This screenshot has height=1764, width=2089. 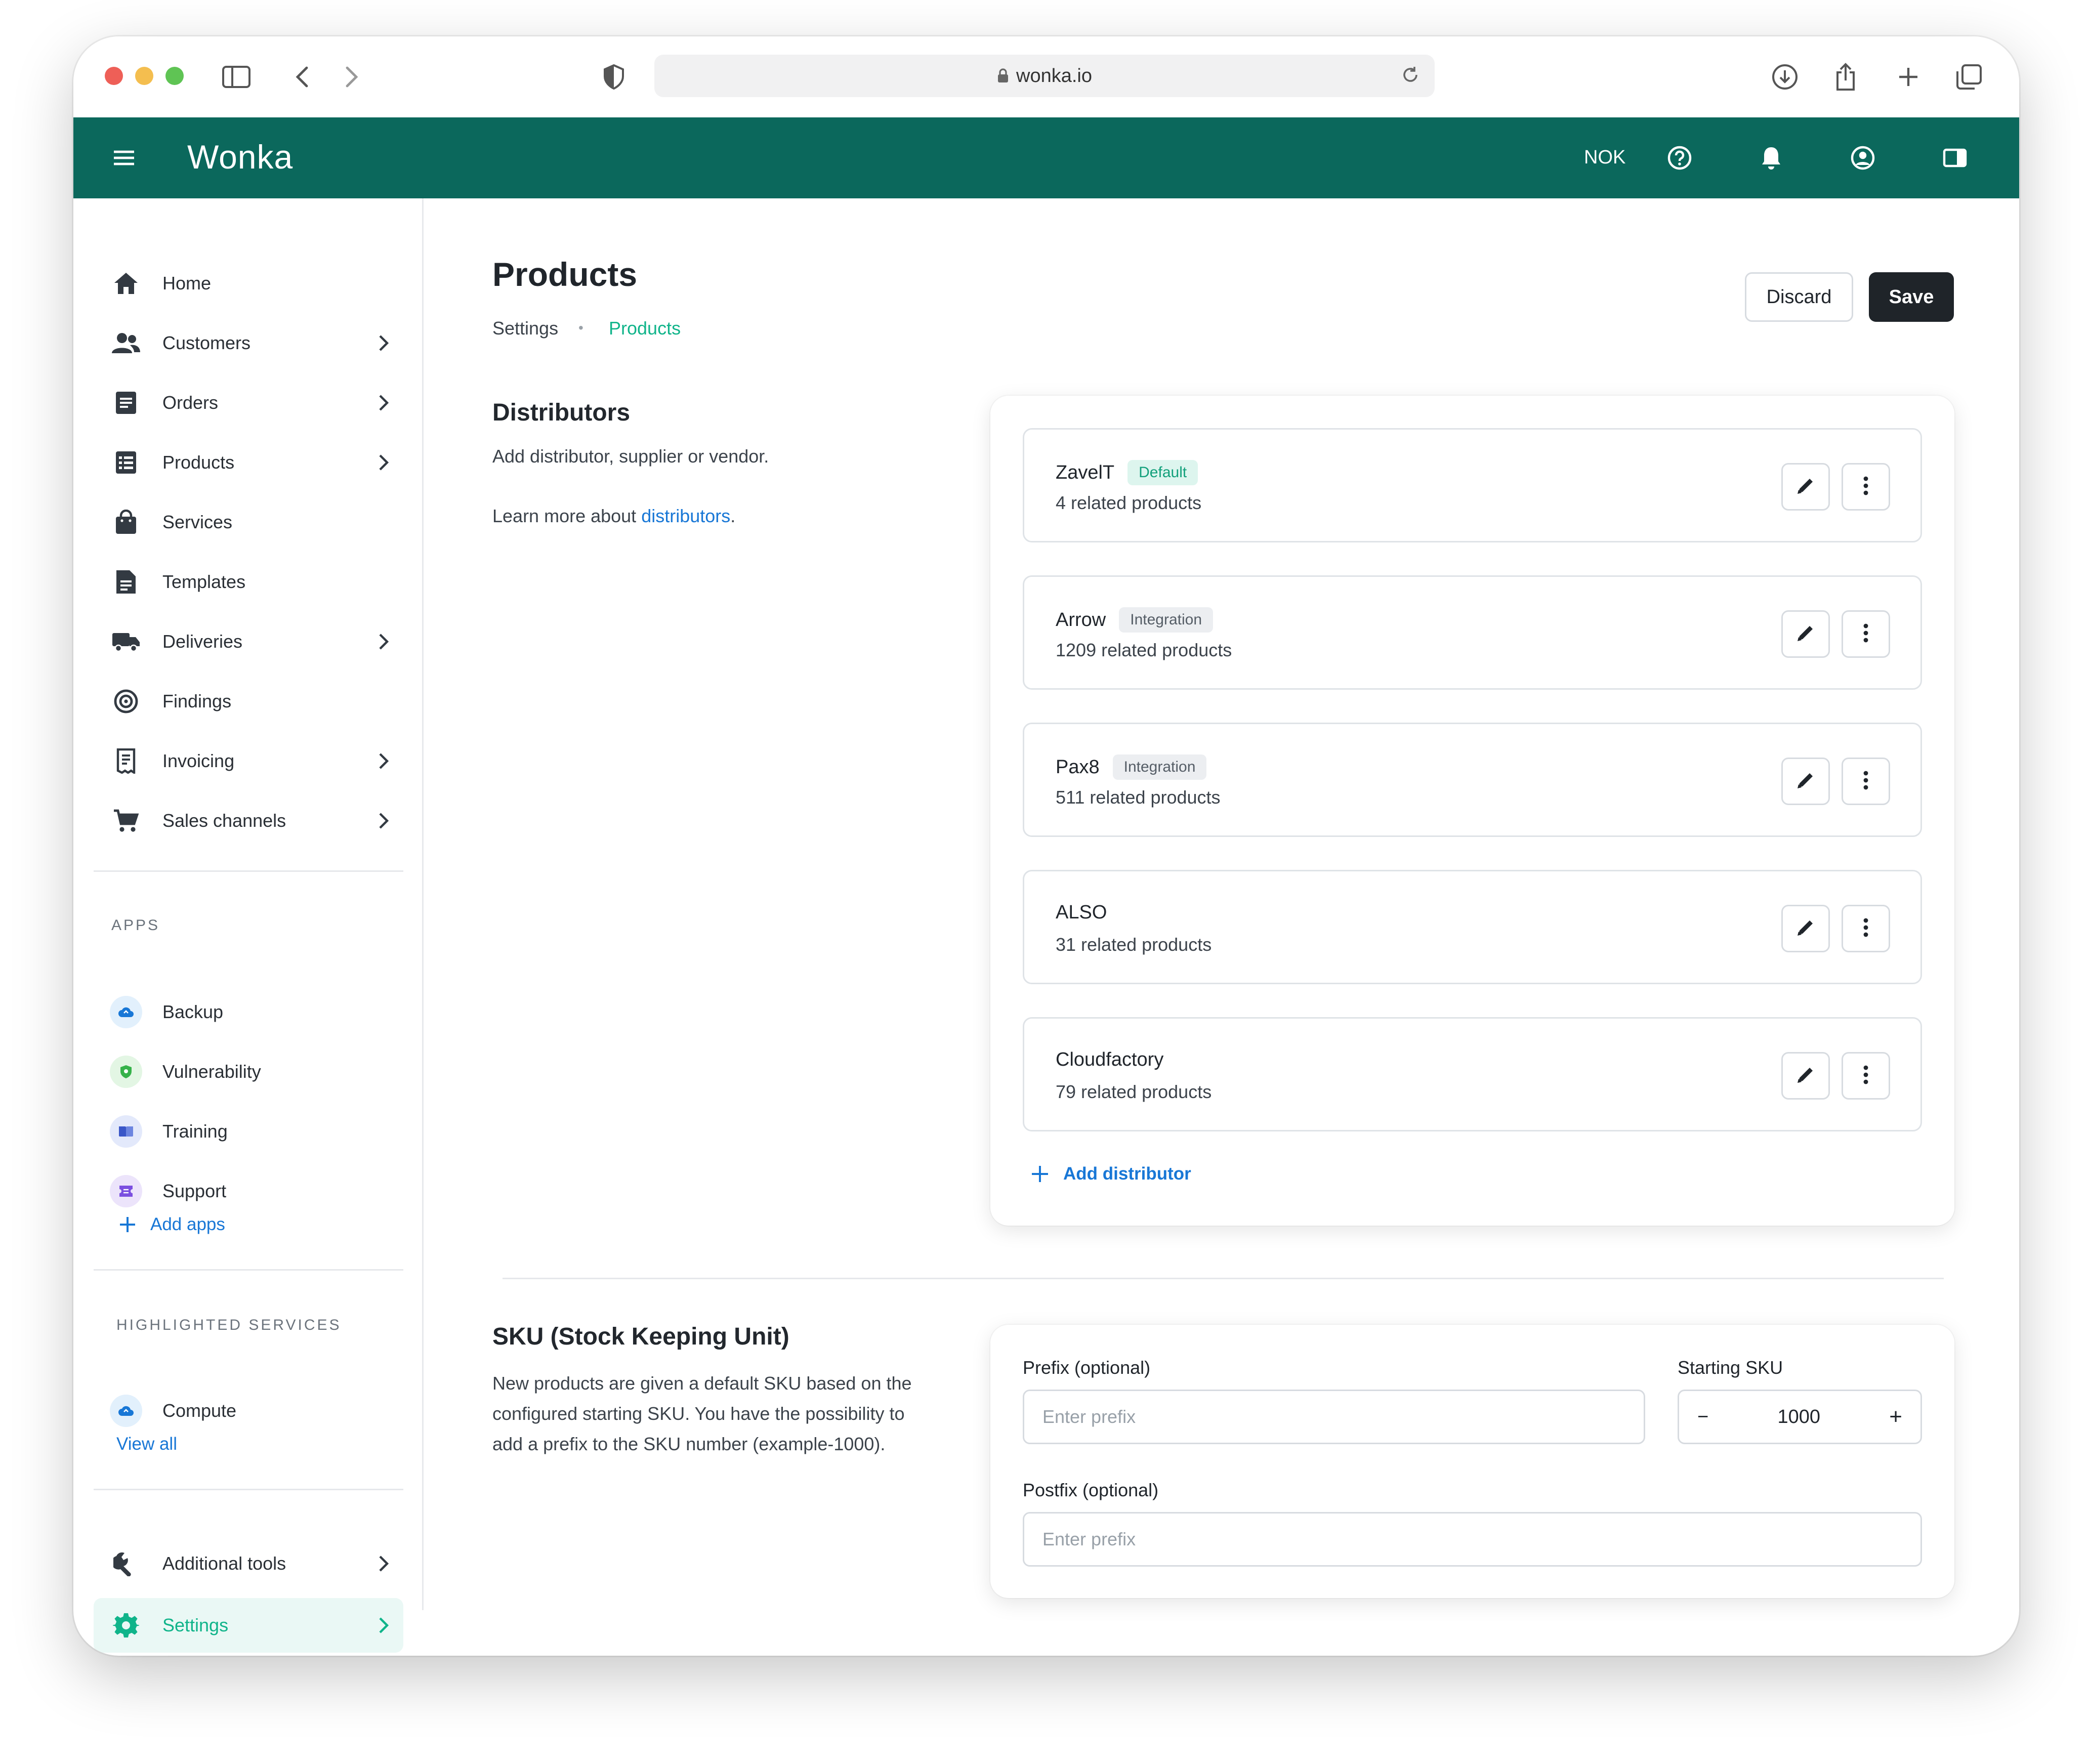 I want to click on distributors-title: Distributors, so click(x=561, y=412).